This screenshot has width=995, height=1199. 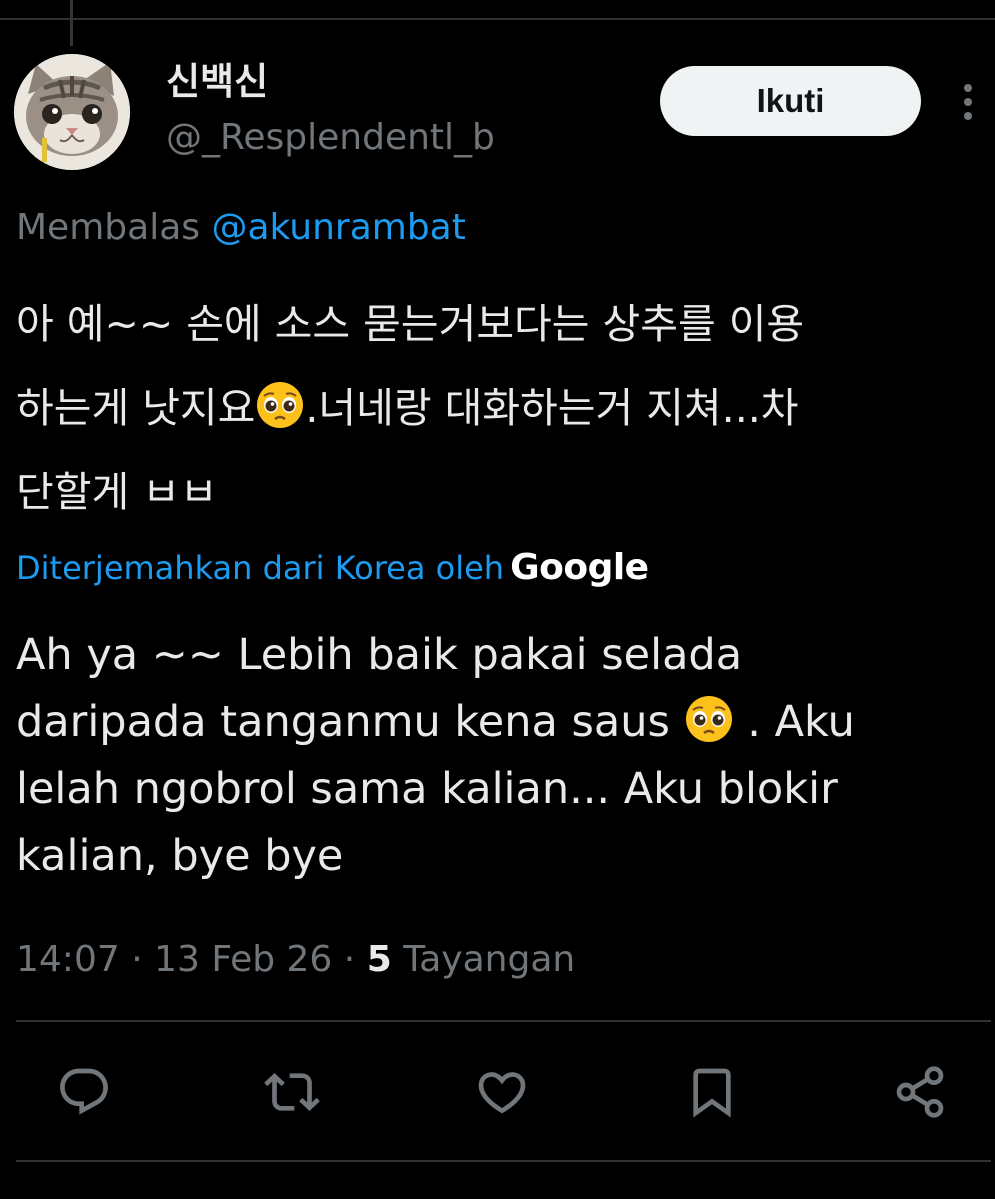 What do you see at coordinates (968, 102) in the screenshot?
I see `more-vertical-icon` at bounding box center [968, 102].